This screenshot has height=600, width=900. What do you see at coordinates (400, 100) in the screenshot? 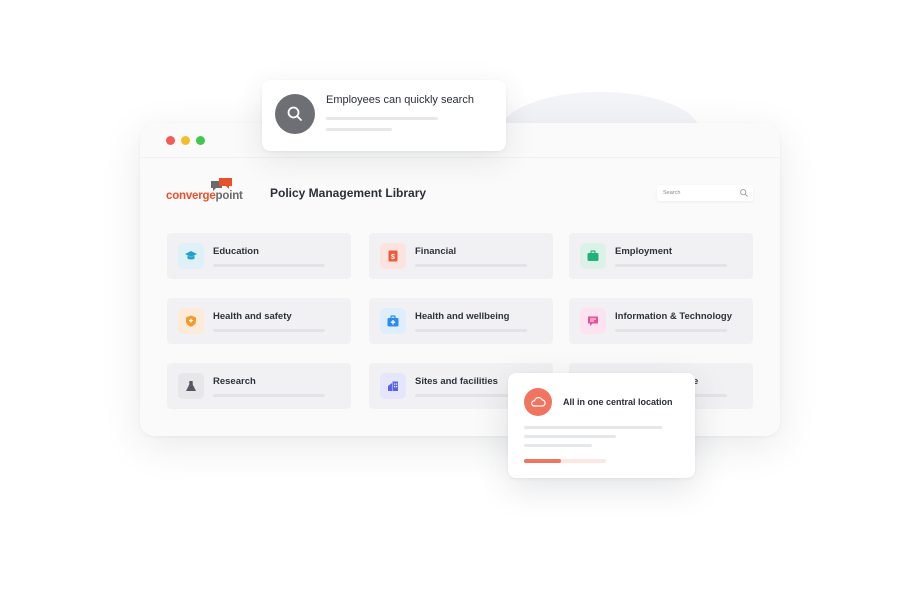
I see `search-feature-title: Employees can quickly search` at bounding box center [400, 100].